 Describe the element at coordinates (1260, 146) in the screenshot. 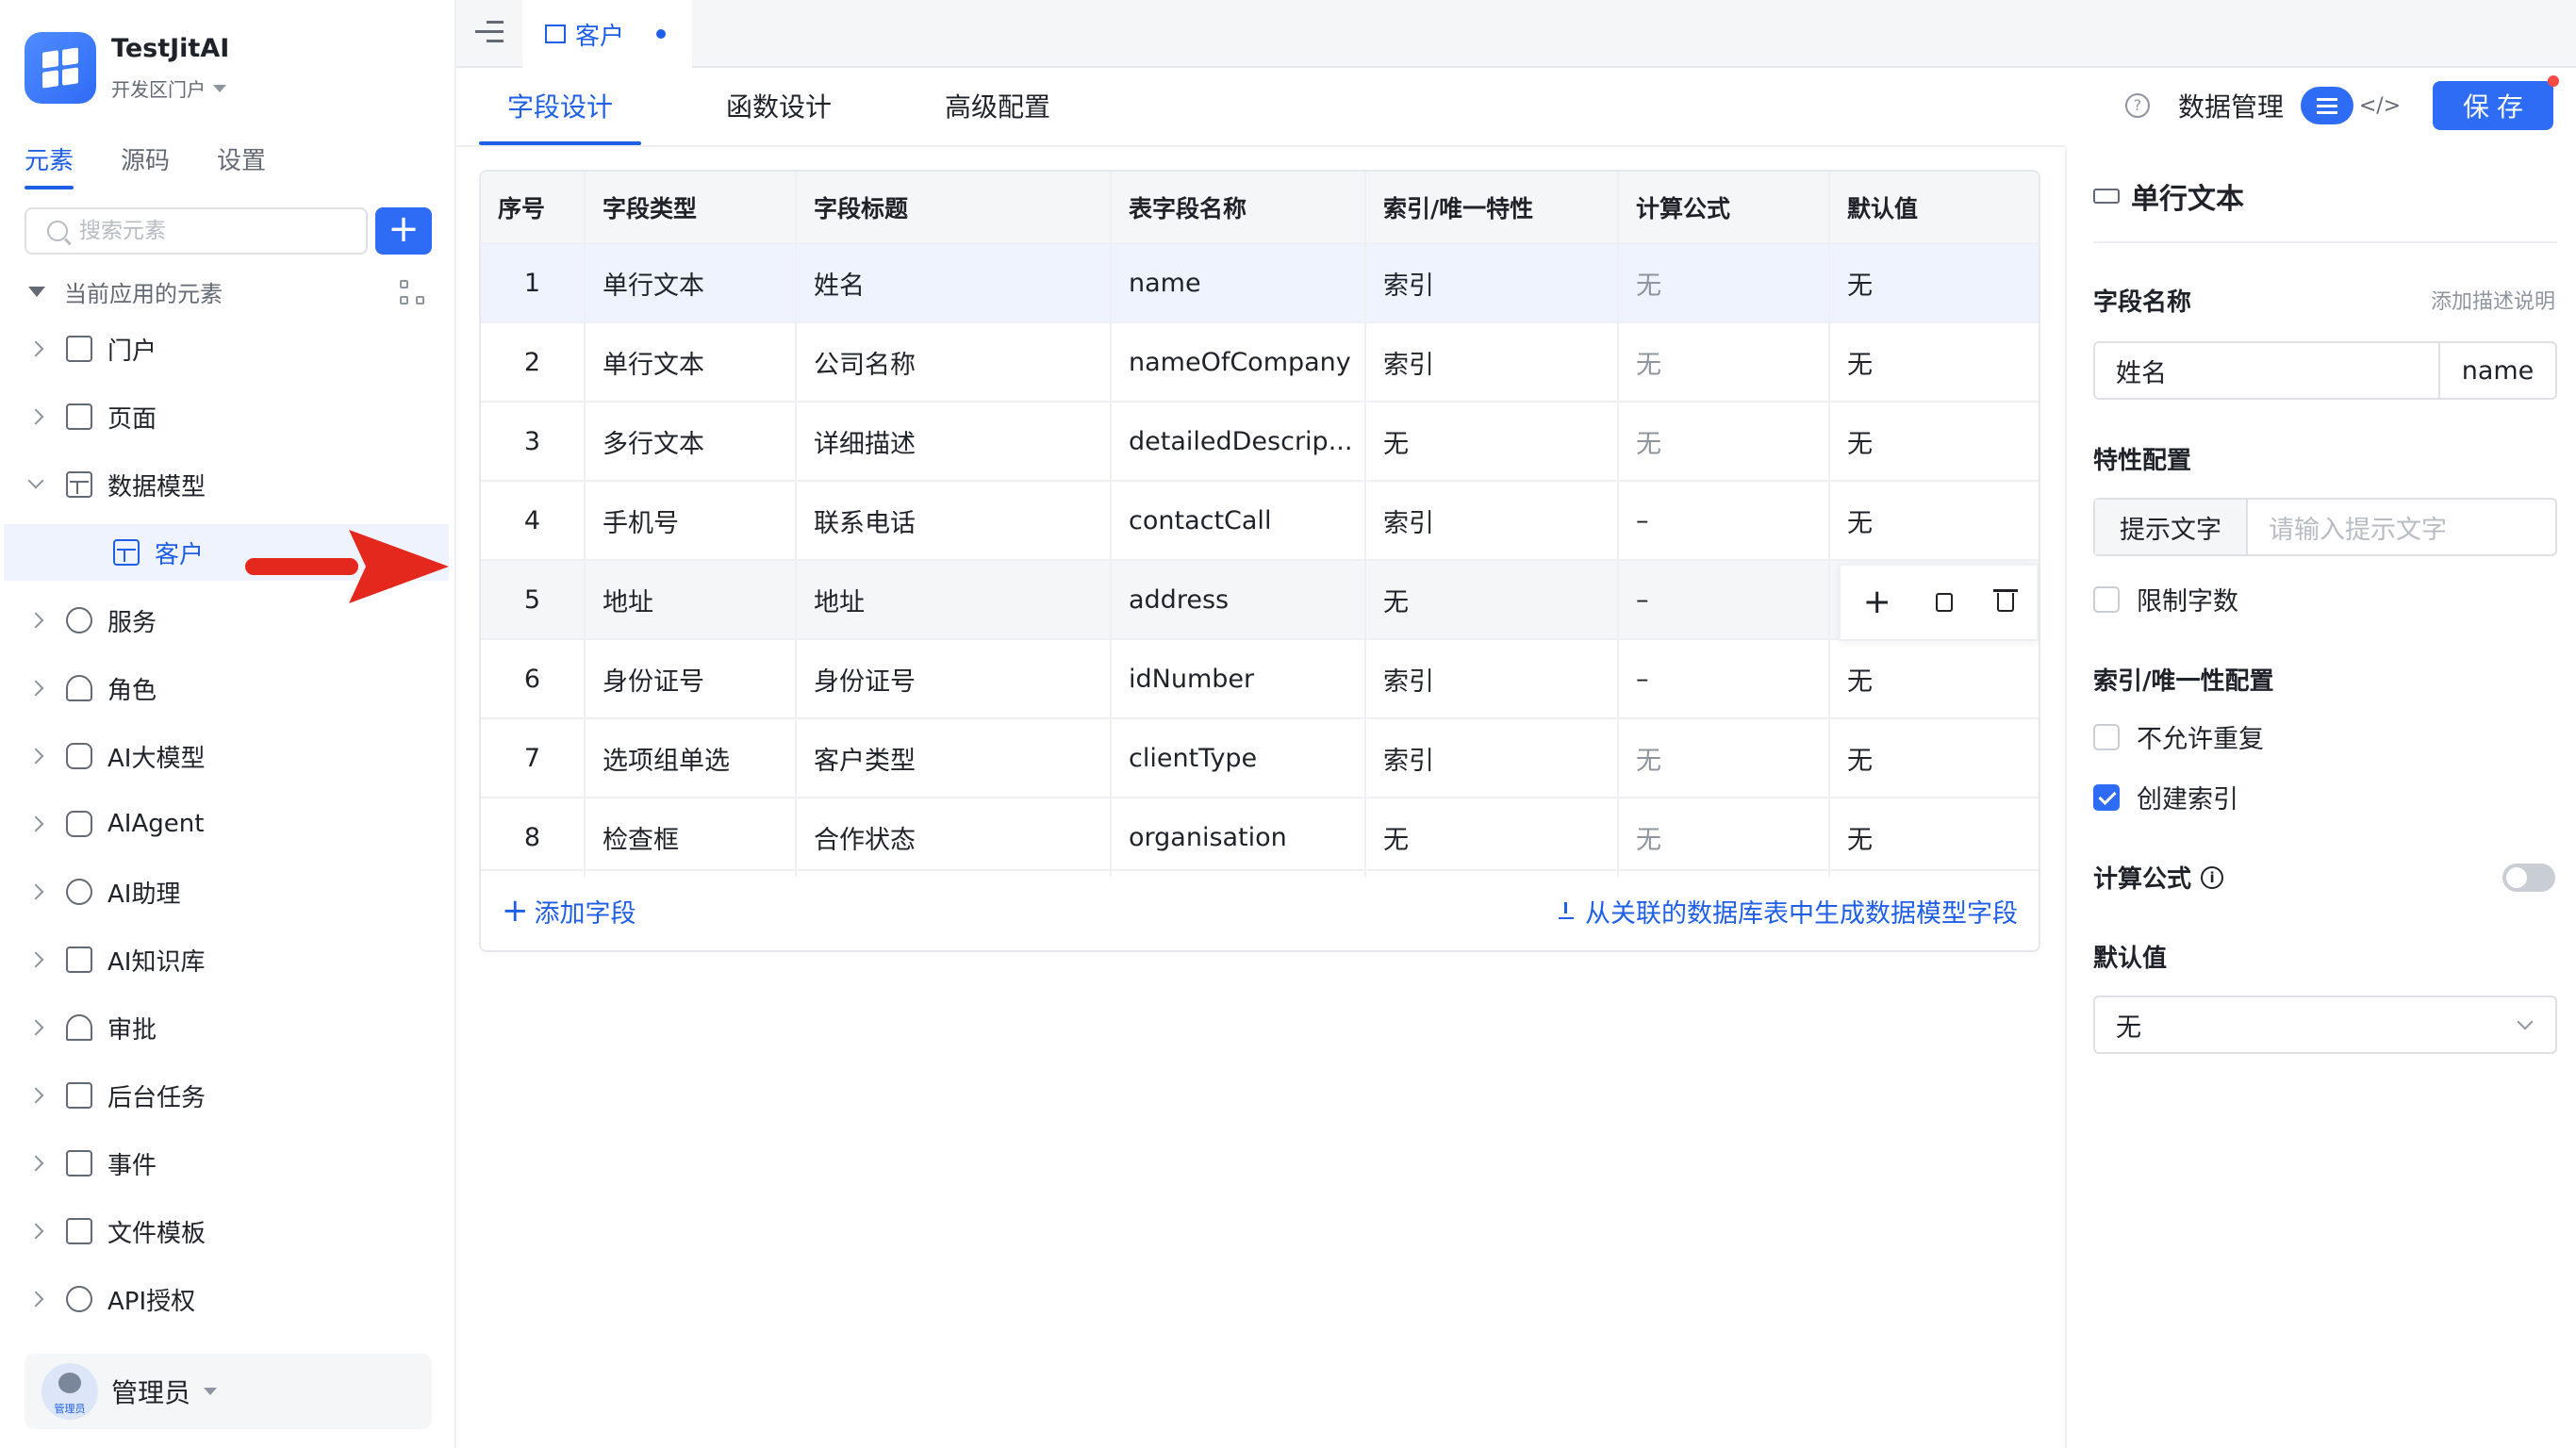

I see `divider` at that location.